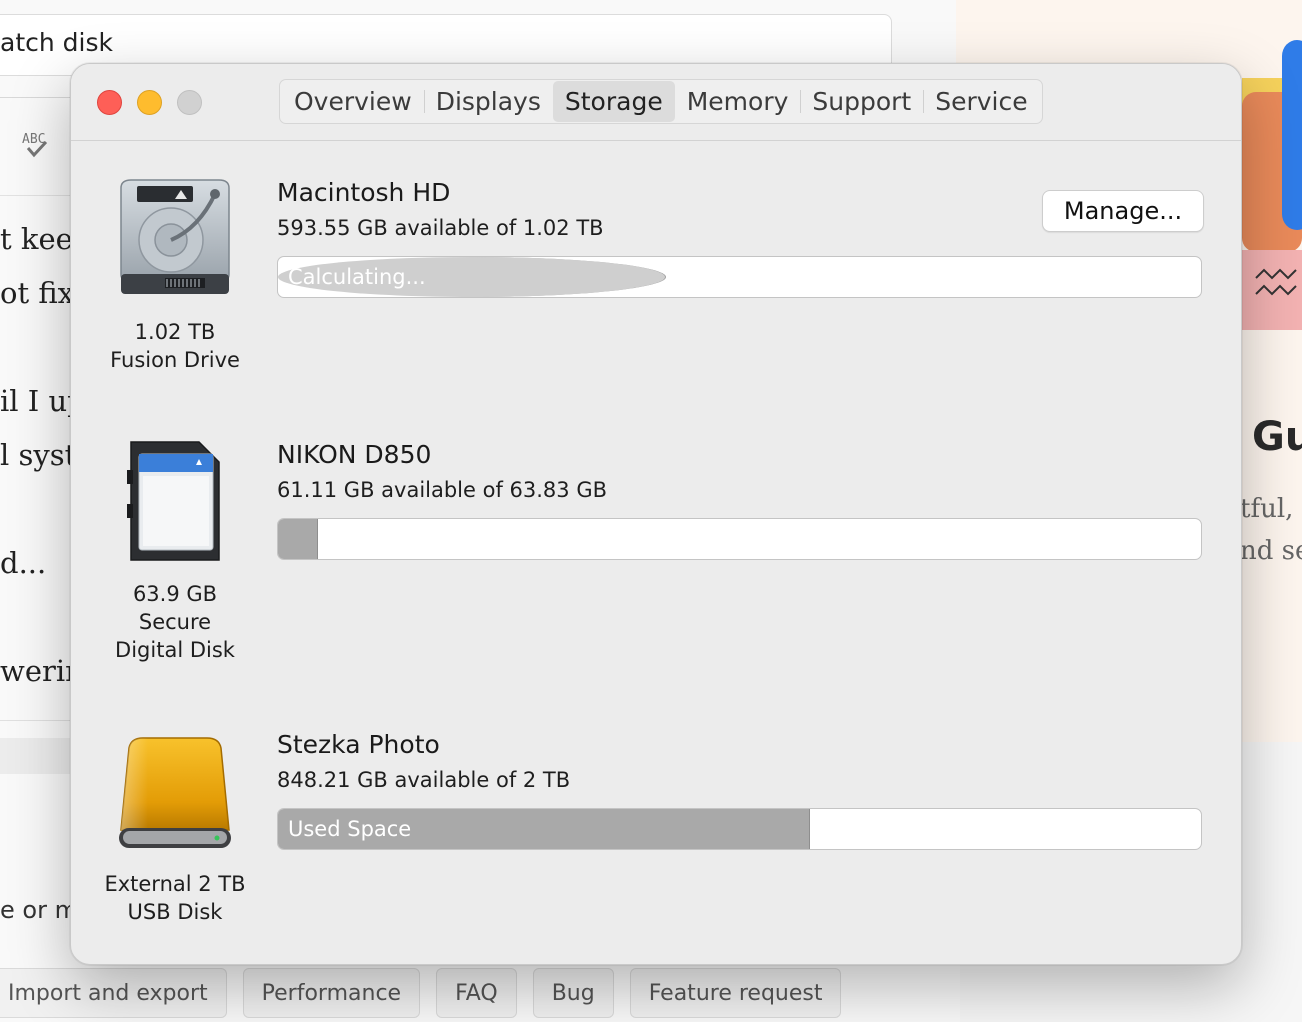 The height and width of the screenshot is (1022, 1302). What do you see at coordinates (353, 101) in the screenshot?
I see `tab-overview: Overview` at bounding box center [353, 101].